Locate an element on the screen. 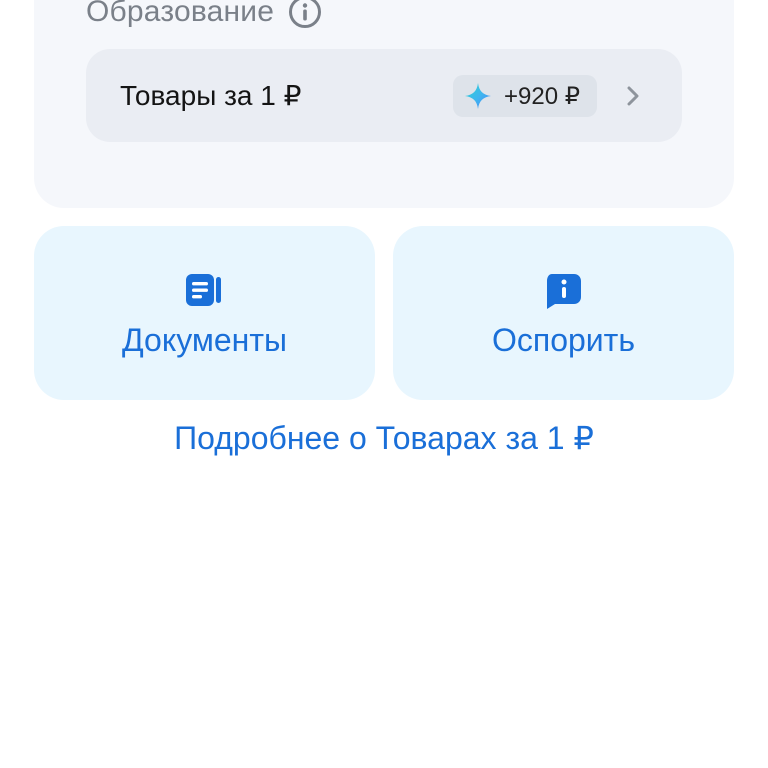 This screenshot has width=768, height=768. chevron-right-icon is located at coordinates (633, 96).